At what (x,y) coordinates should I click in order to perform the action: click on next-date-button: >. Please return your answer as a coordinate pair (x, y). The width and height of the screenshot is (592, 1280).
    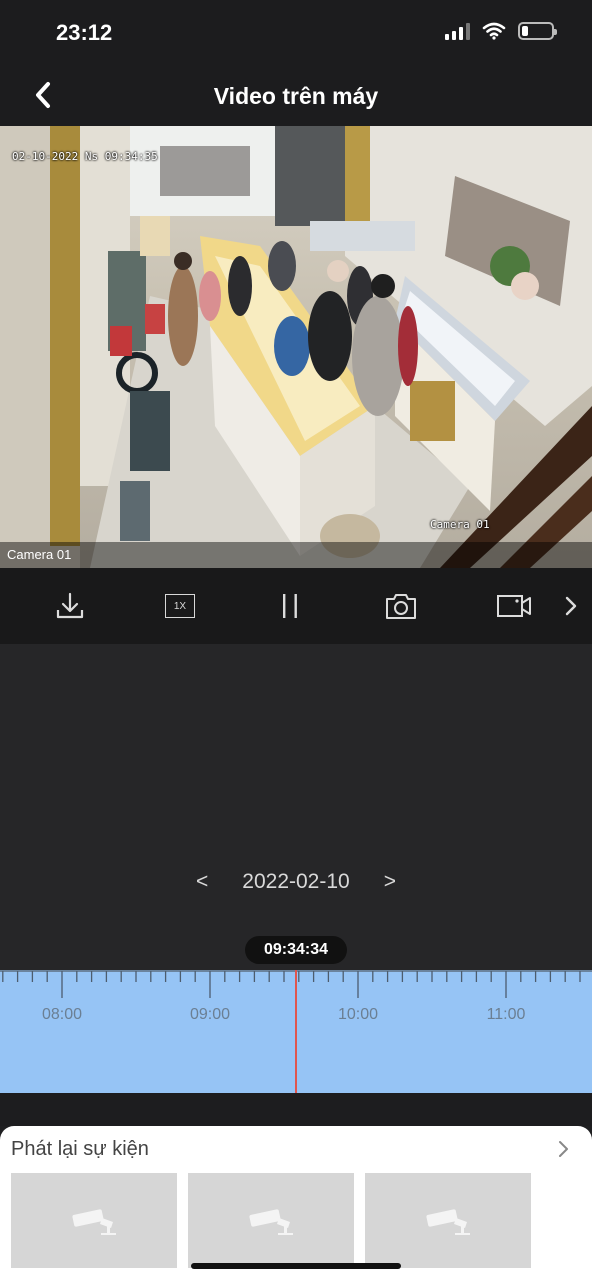
    Looking at the image, I should click on (390, 882).